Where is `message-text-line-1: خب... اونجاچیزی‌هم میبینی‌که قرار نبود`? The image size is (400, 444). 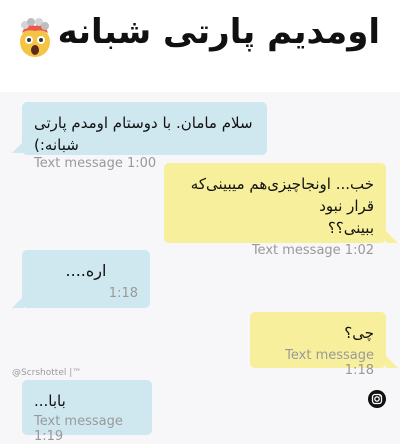
message-text-line-1: خب... اونجاچیزی‌هم میبینی‌که قرار نبود is located at coordinates (282, 195).